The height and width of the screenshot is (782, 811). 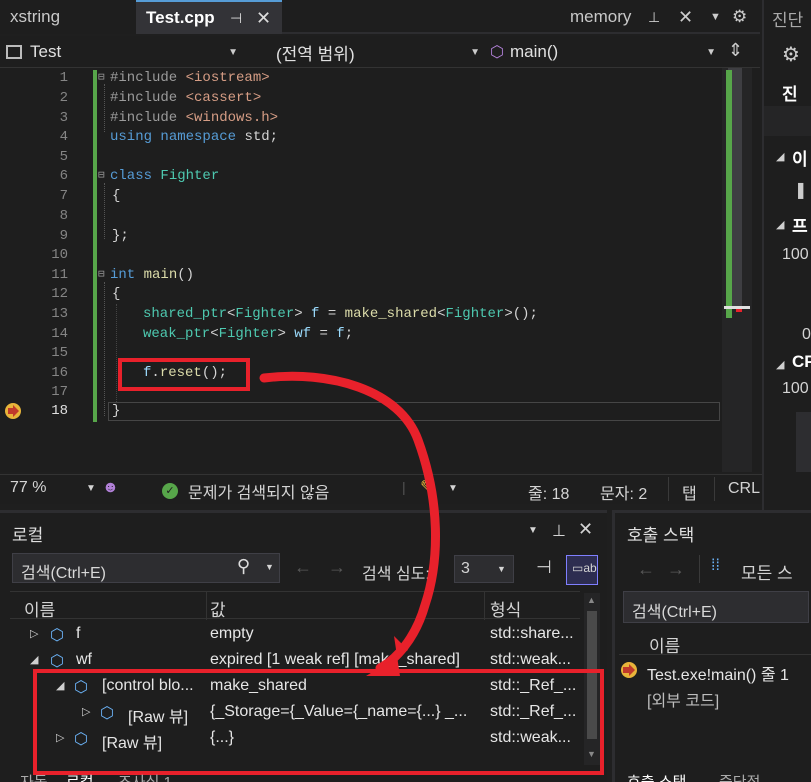 What do you see at coordinates (787, 18) in the screenshot?
I see `diagnostics-tab-label: 진단` at bounding box center [787, 18].